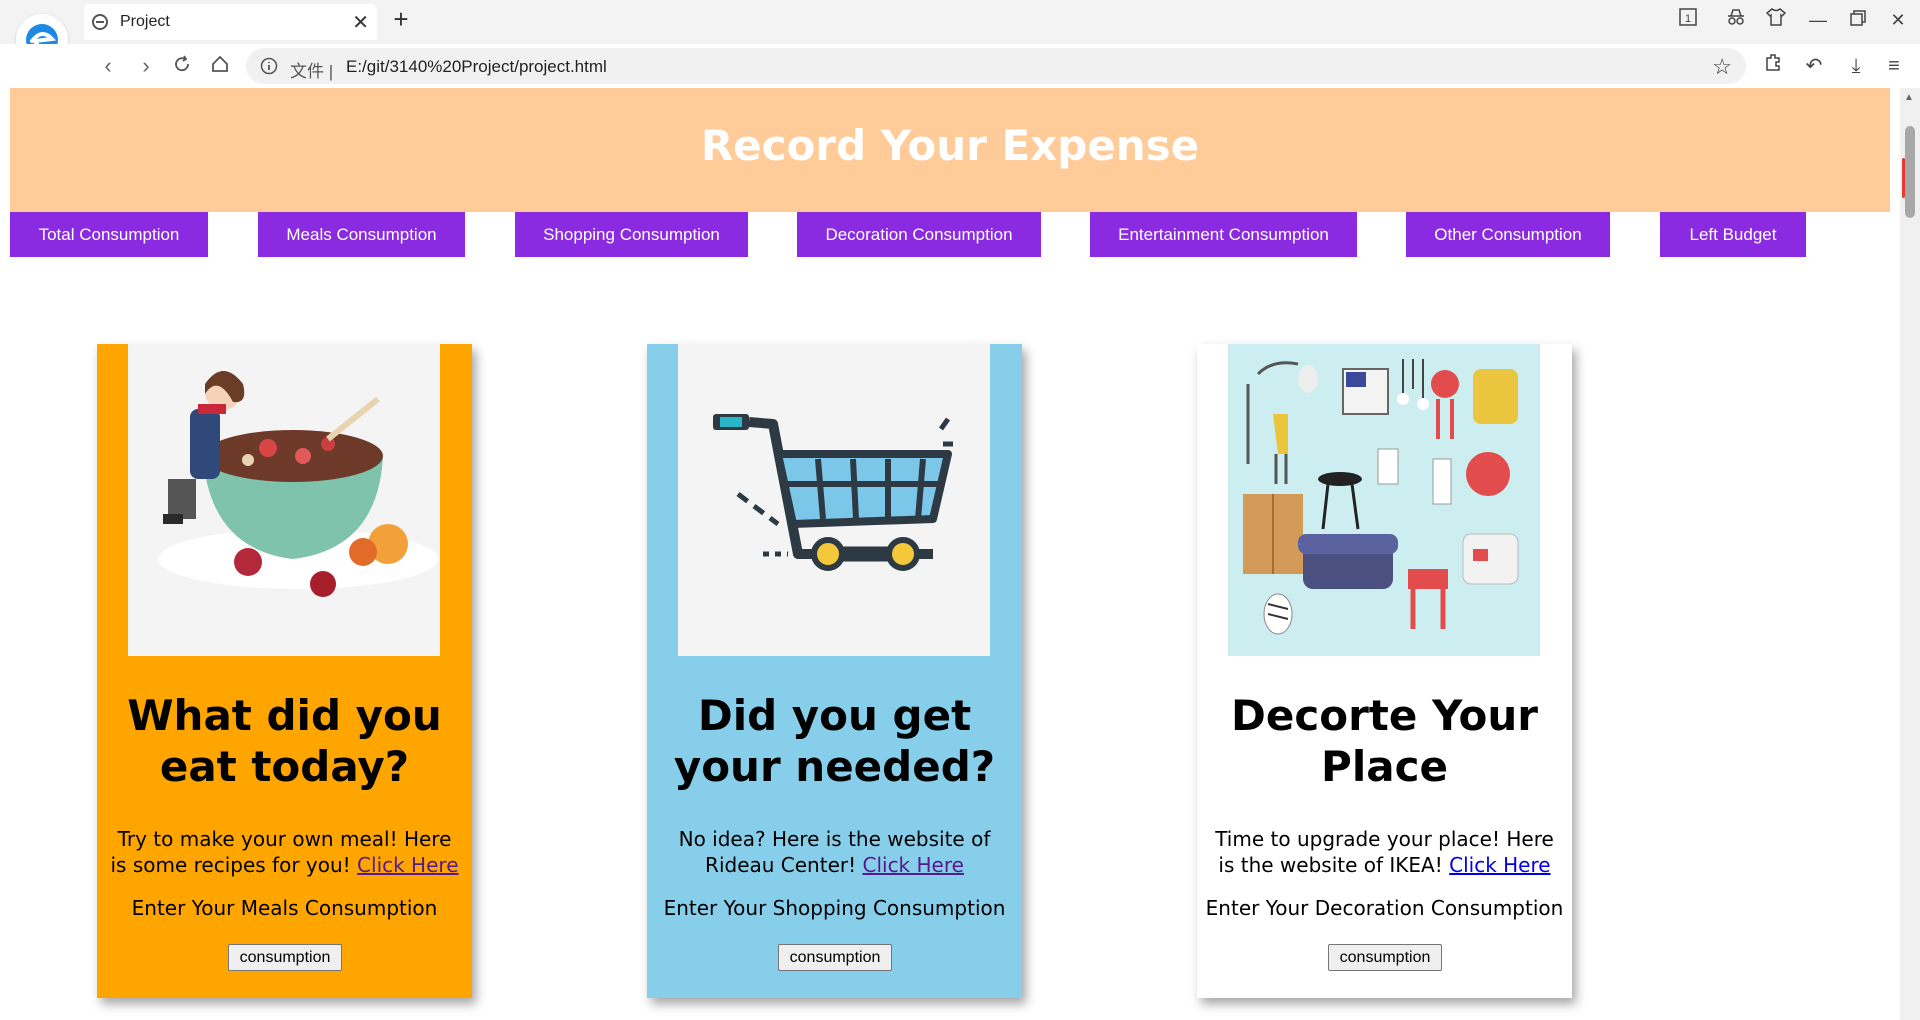 This screenshot has width=1920, height=1020. Describe the element at coordinates (407, 865) in the screenshot. I see `recipes-link: Click Here` at that location.